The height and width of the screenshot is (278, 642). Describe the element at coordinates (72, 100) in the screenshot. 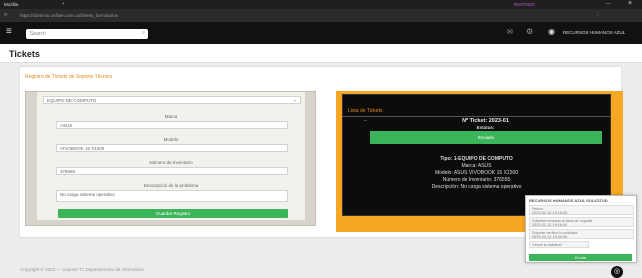

I see `equipment-type-value: EQUIPO DE COMPUTO` at that location.